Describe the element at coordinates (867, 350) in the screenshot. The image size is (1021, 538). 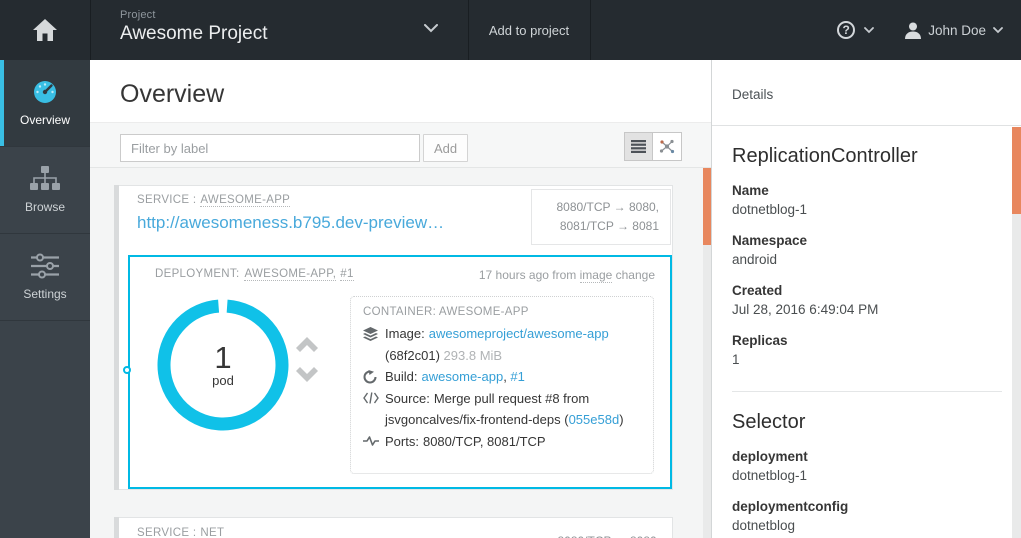
I see `detail-field: Replicas 1` at that location.